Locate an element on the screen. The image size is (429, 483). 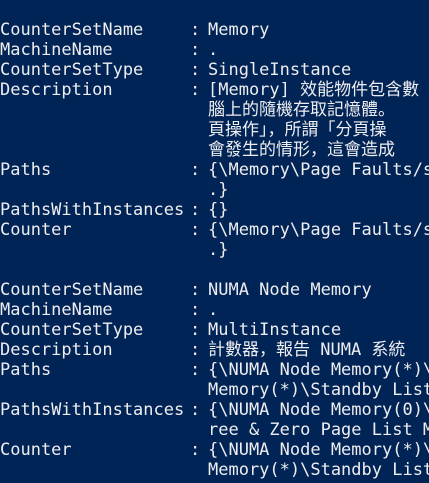
property-row: CounterSetType : MultiInstance is located at coordinates (214, 330).